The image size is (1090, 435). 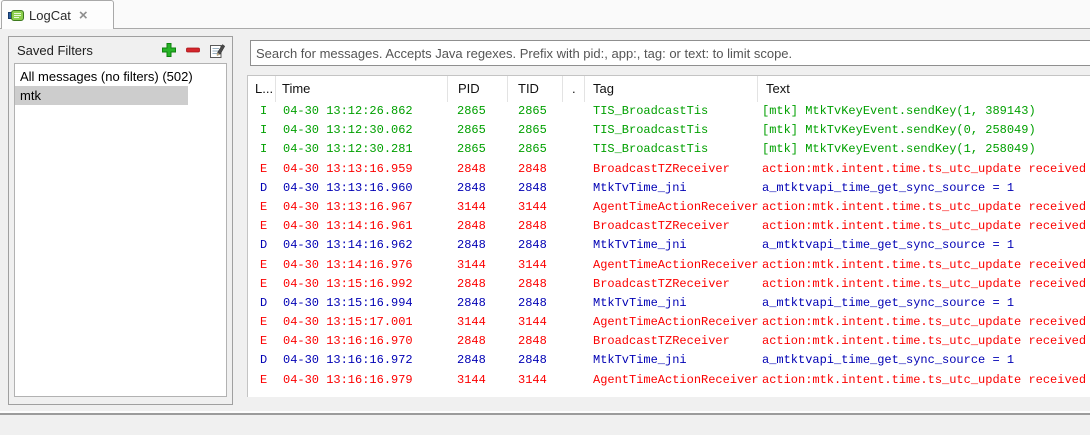 I want to click on column-header-tid: TID, so click(x=535, y=89).